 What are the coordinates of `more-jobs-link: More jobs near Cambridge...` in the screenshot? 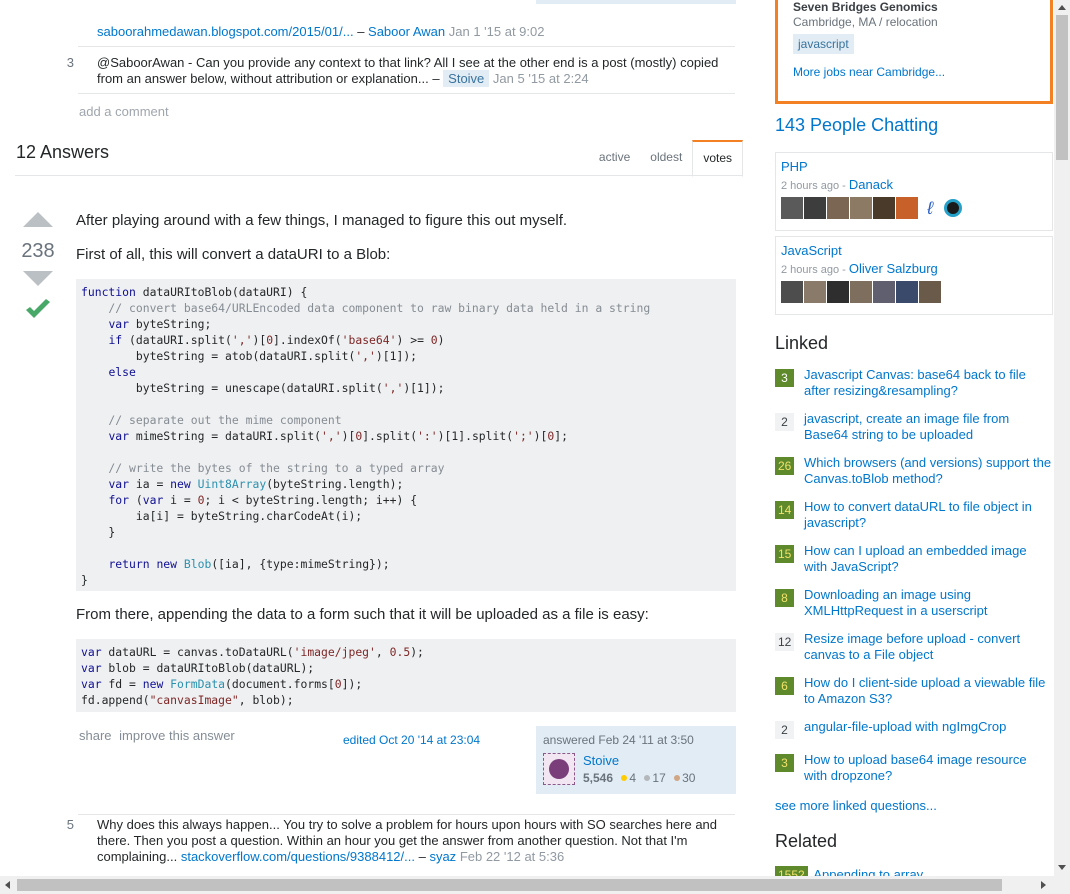 It's located at (914, 72).